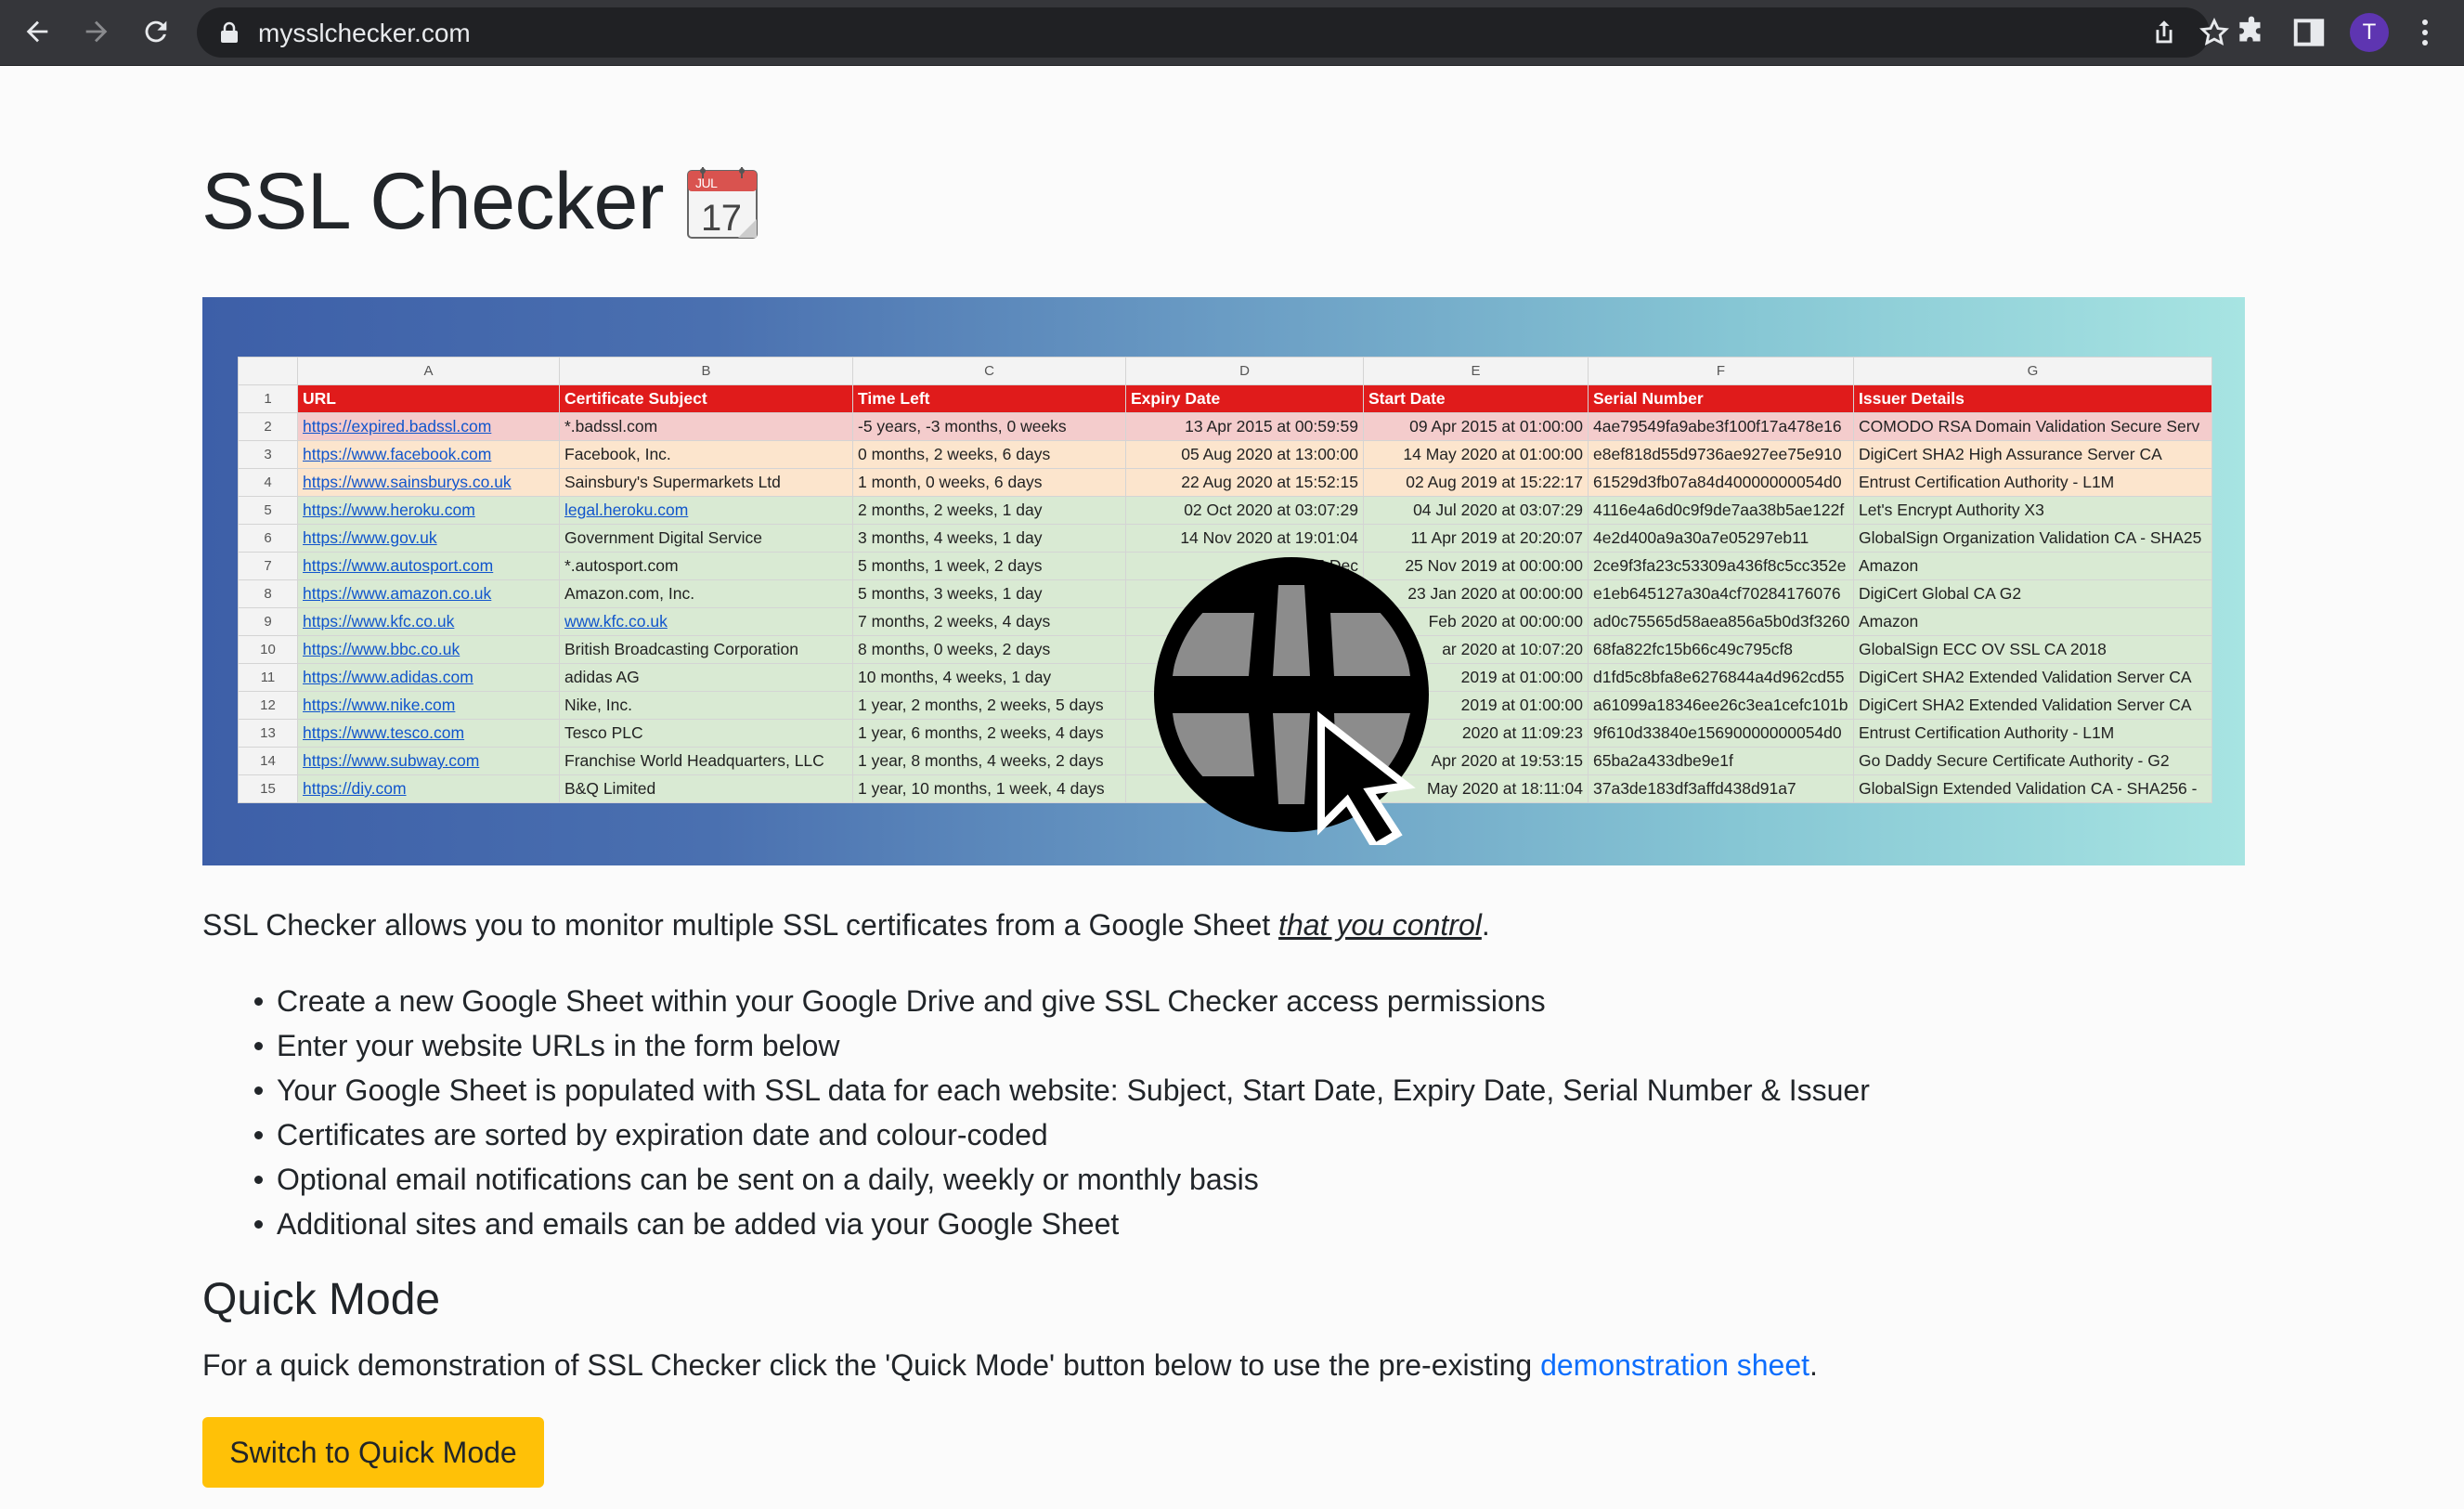  What do you see at coordinates (1721, 622) in the screenshot?
I see `cell-serial: ad0c75565d58aea856a5b0d3f3260` at bounding box center [1721, 622].